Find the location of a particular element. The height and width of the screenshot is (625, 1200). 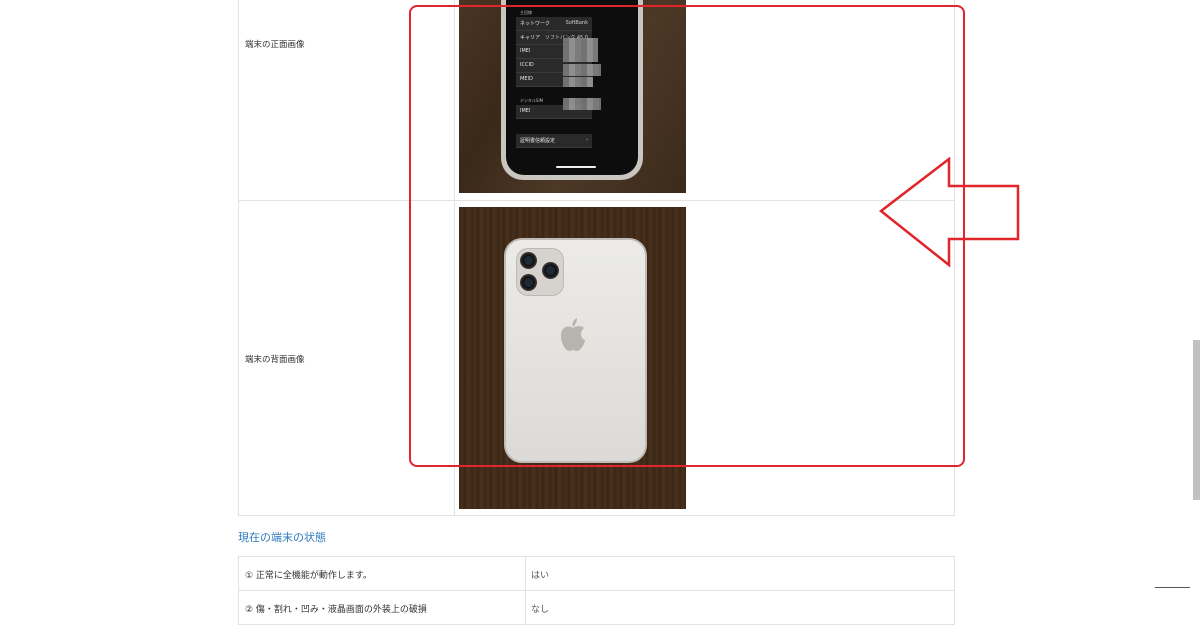

back-image-label: 端末の背面画像 is located at coordinates (275, 360).